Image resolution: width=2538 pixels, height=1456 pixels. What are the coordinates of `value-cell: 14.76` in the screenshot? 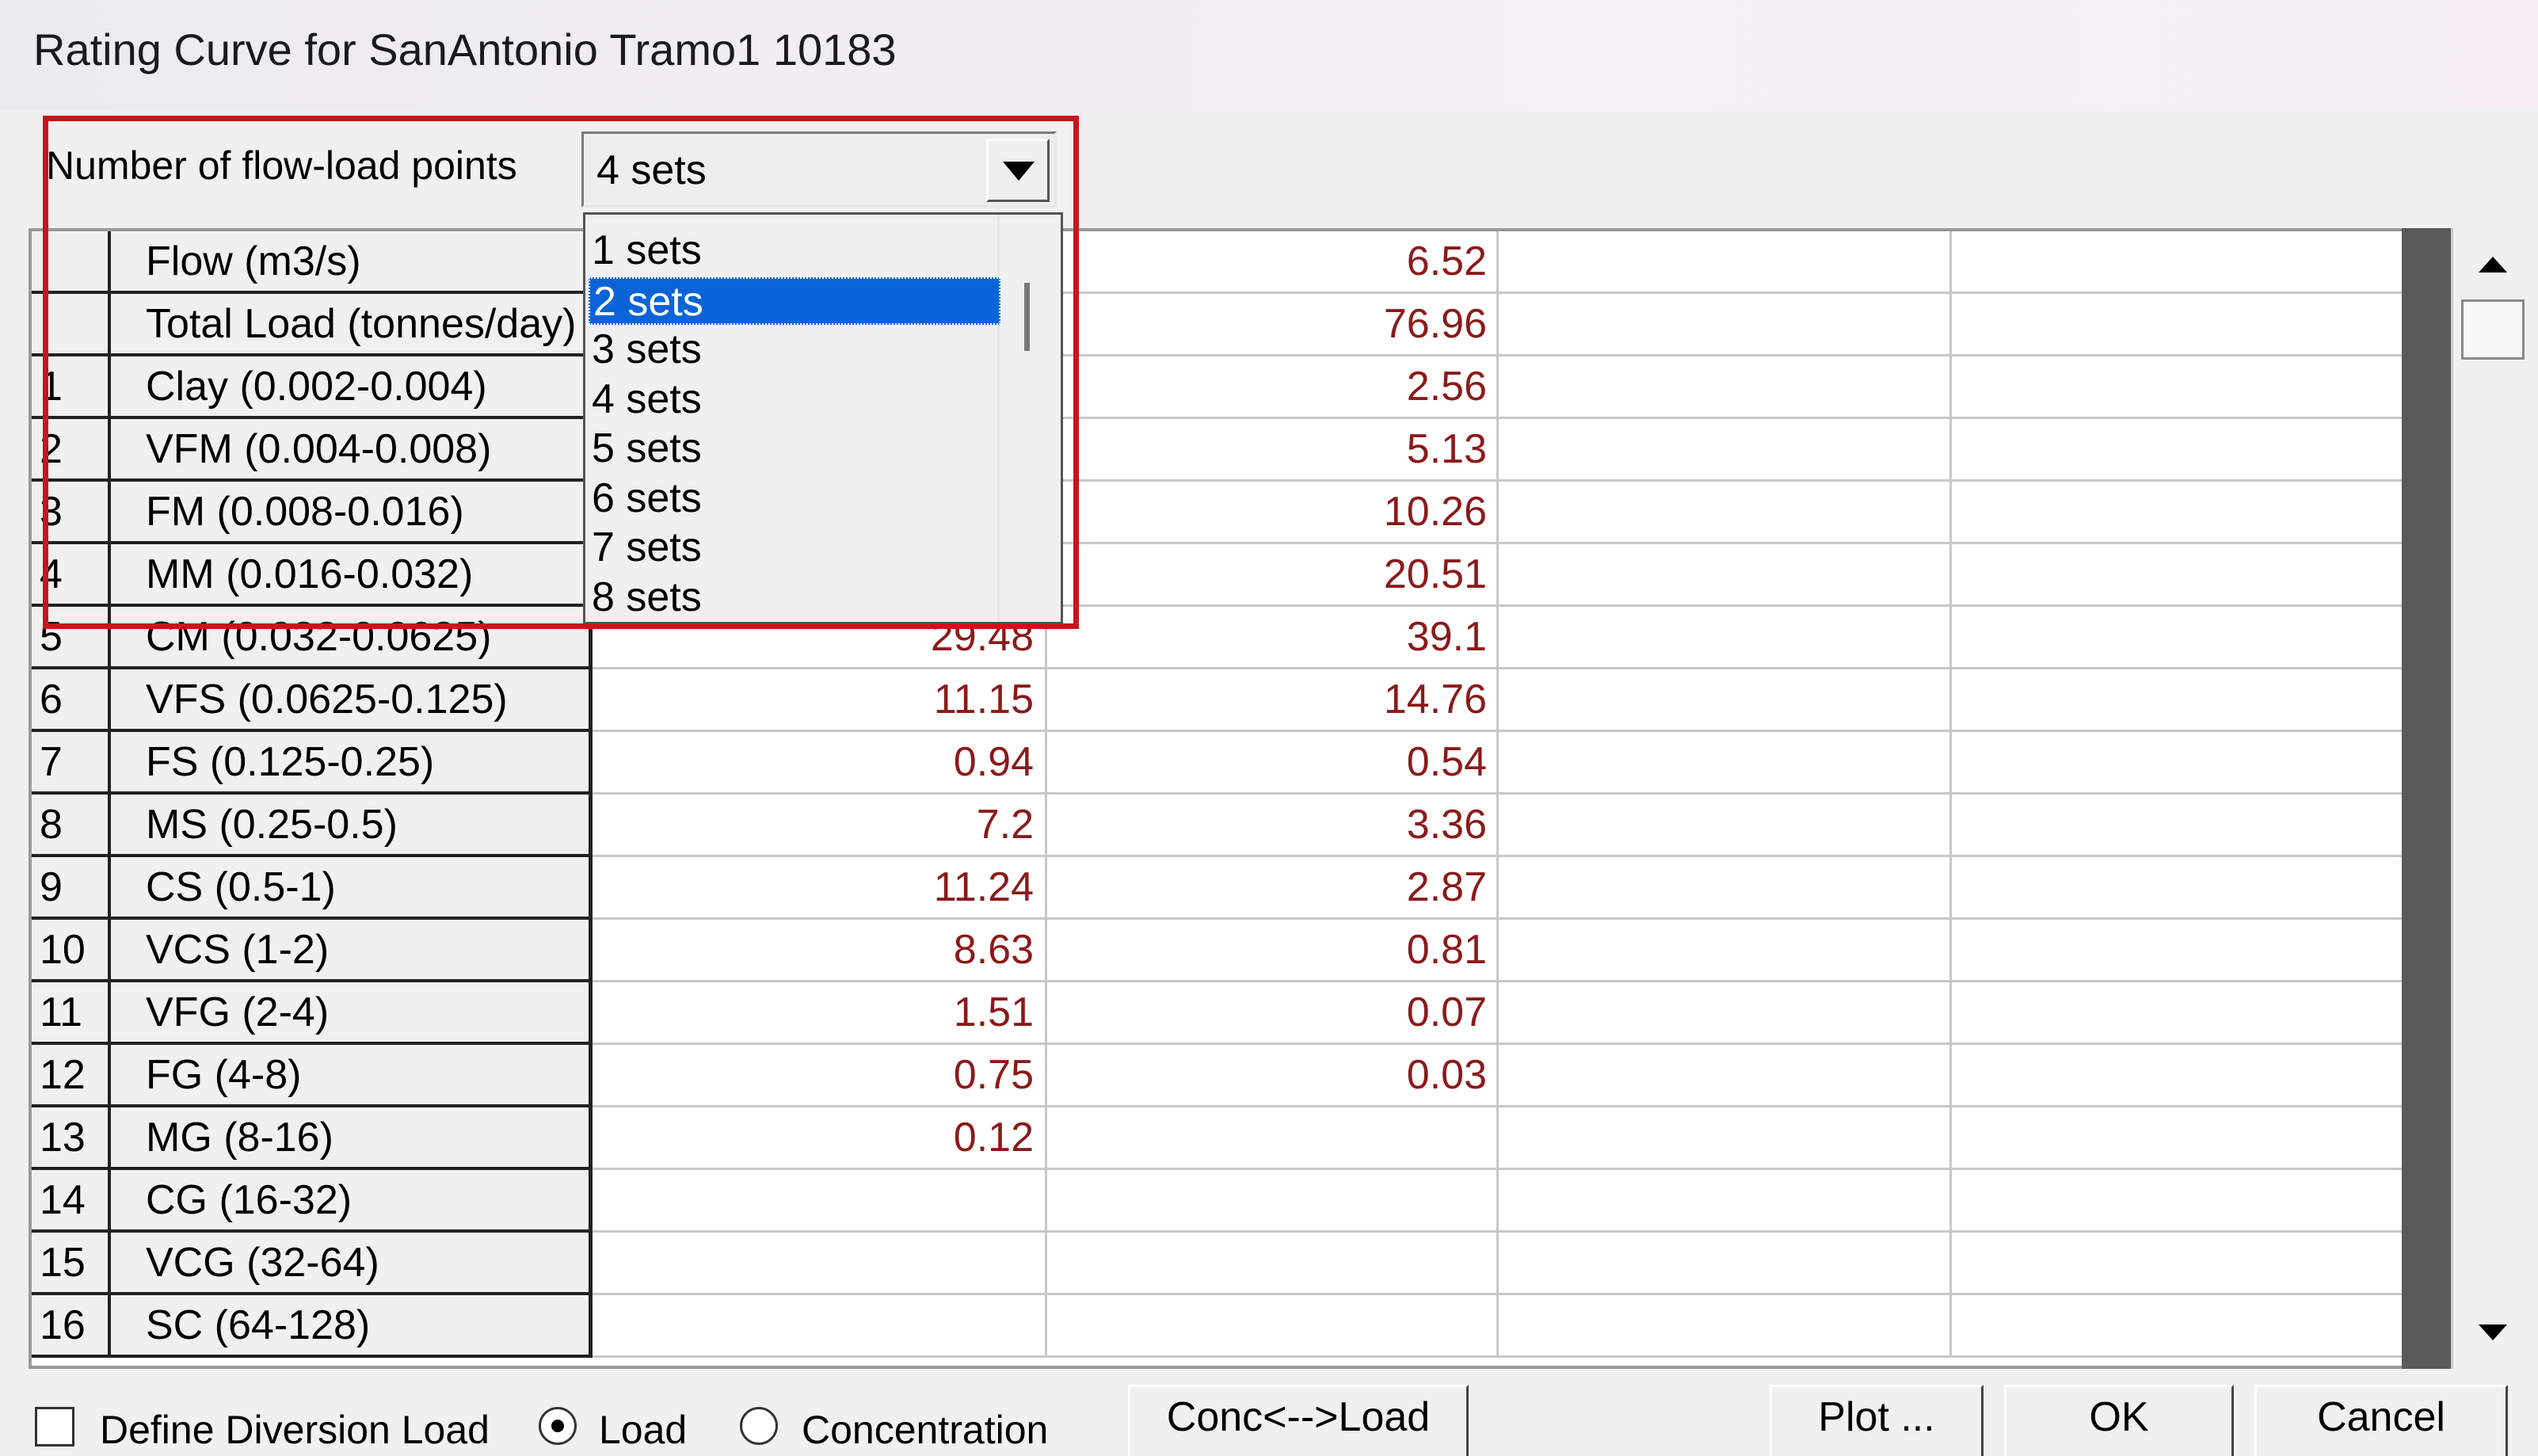 It's located at (1273, 700).